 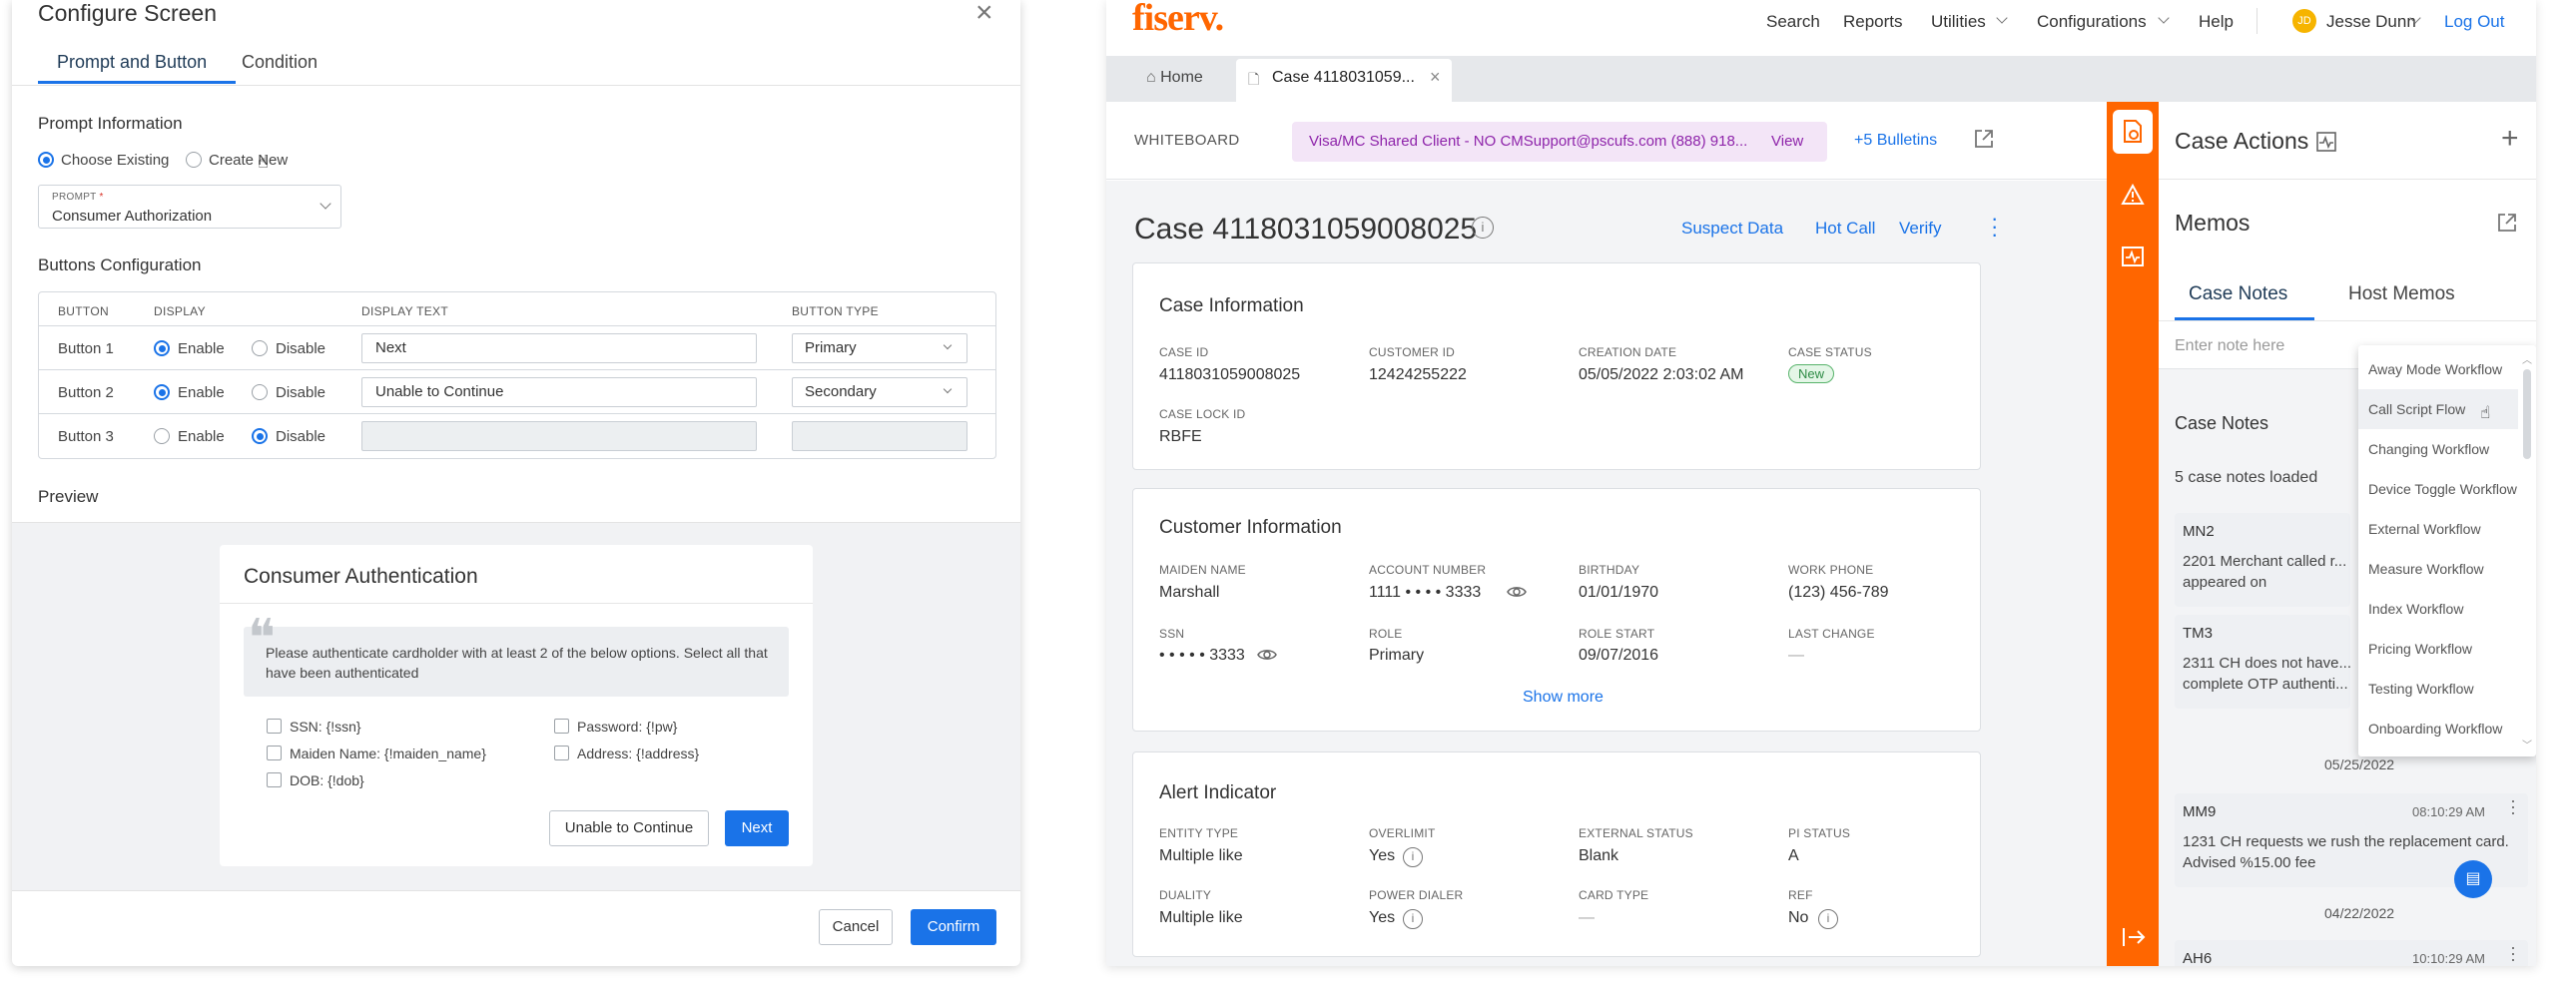 I want to click on disable-label: Disable, so click(x=301, y=436).